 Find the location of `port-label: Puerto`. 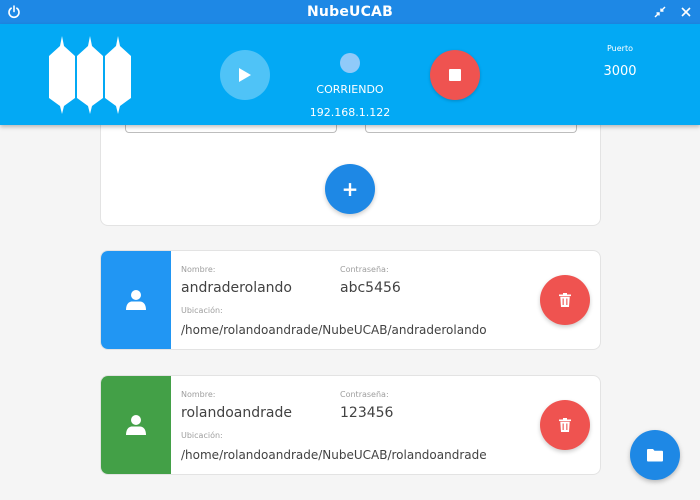

port-label: Puerto is located at coordinates (620, 48).